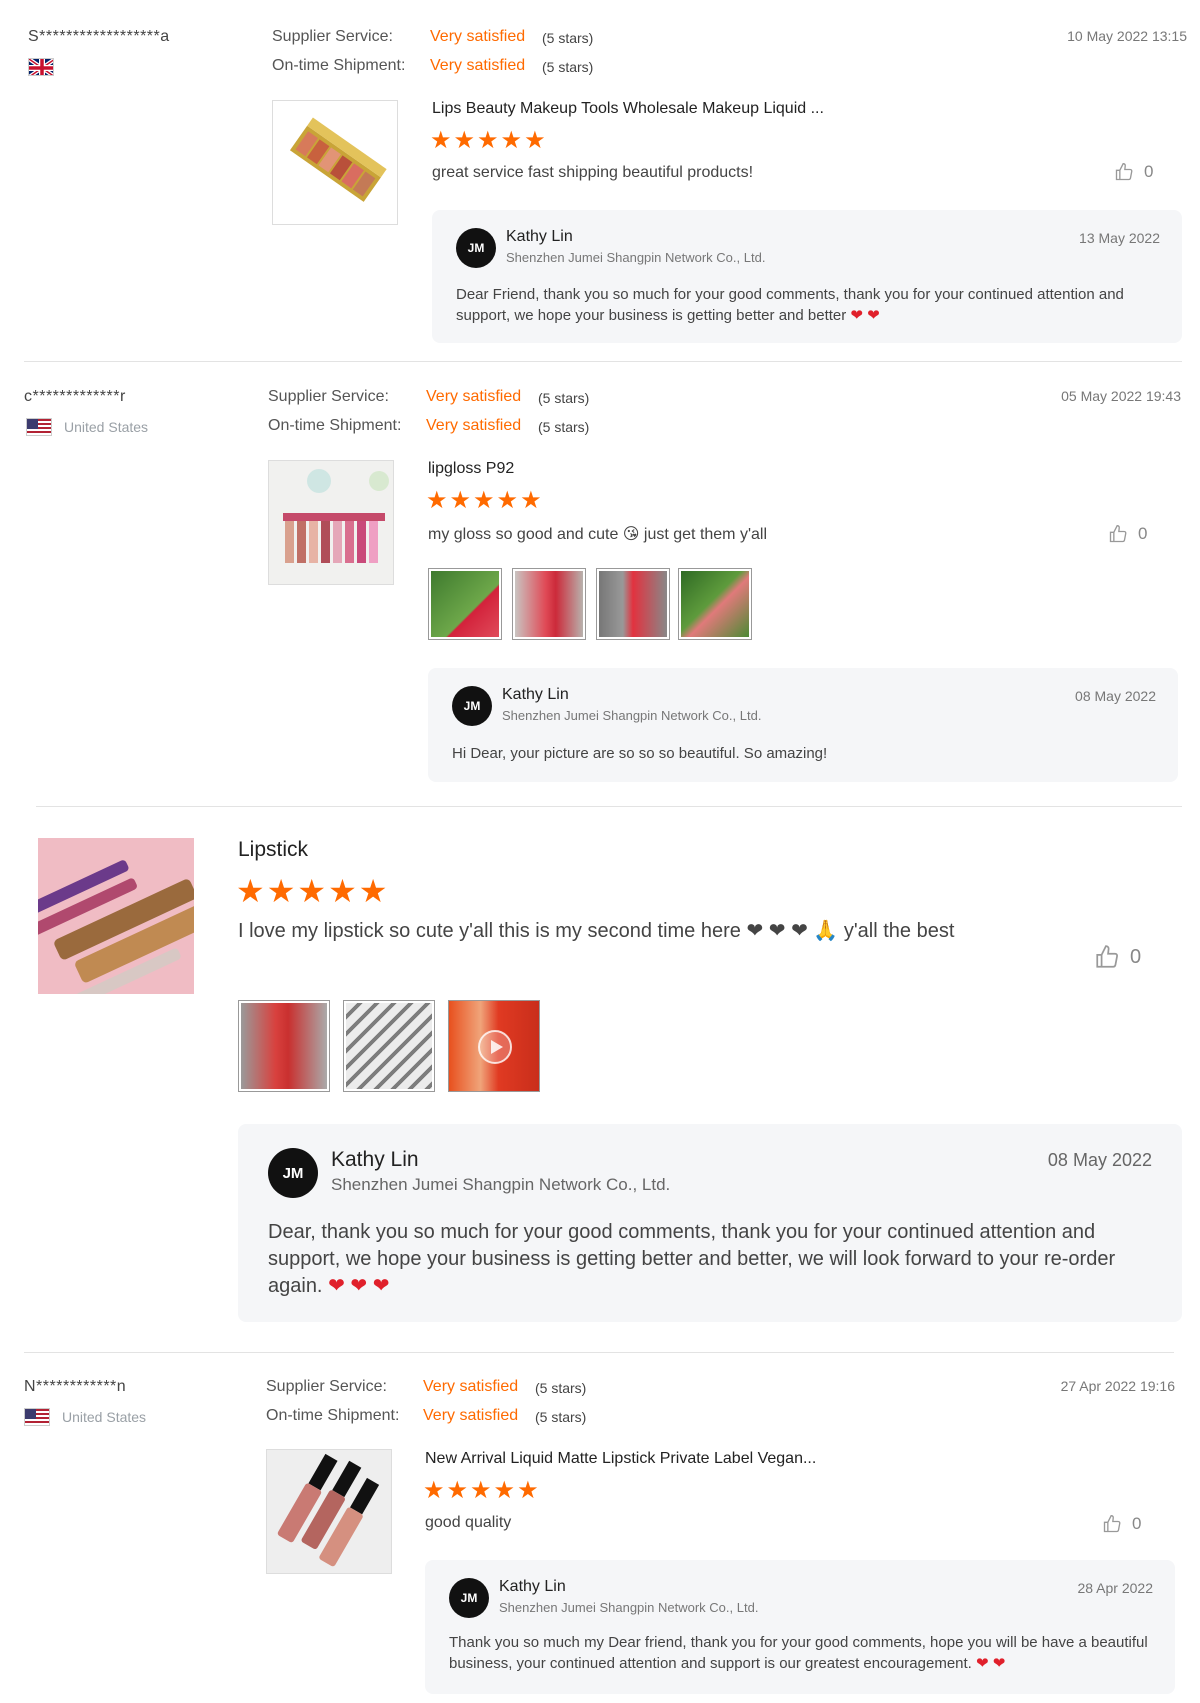 The image size is (1200, 1703). Describe the element at coordinates (471, 469) in the screenshot. I see `product-title: lipgloss P92` at that location.